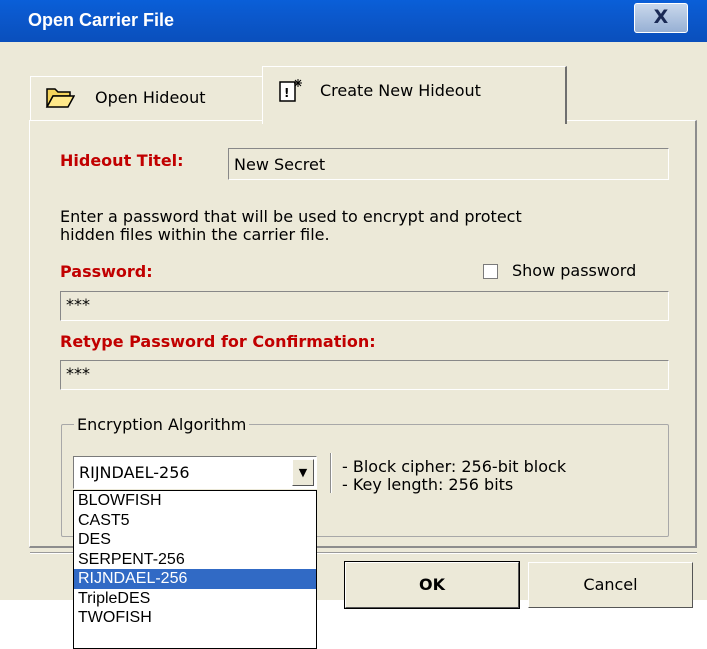 Image resolution: width=707 pixels, height=649 pixels. I want to click on encryption-algorithm-select: RIJNDAEL-256 ▼, so click(195, 472).